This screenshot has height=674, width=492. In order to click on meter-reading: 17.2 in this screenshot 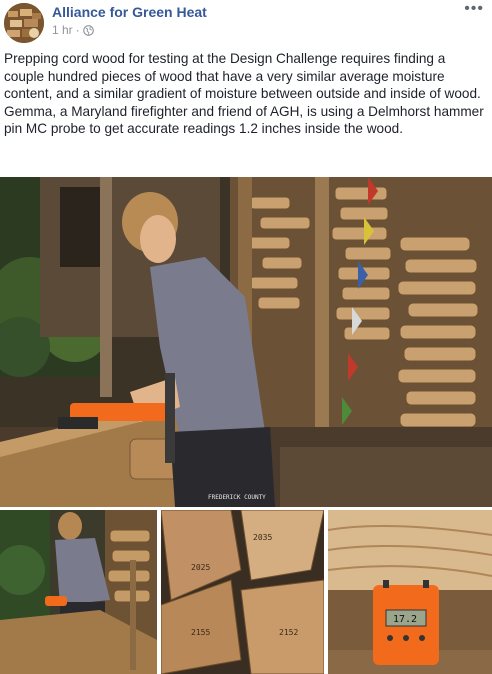, I will do `click(405, 619)`.